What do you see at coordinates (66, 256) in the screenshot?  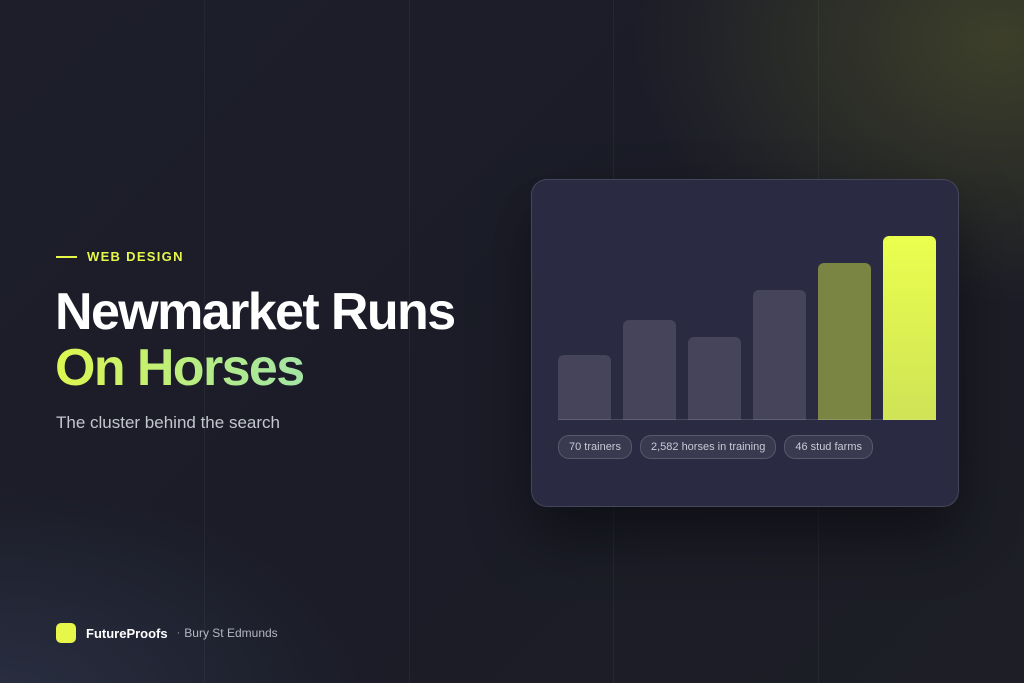 I see `eyebrow-rule` at bounding box center [66, 256].